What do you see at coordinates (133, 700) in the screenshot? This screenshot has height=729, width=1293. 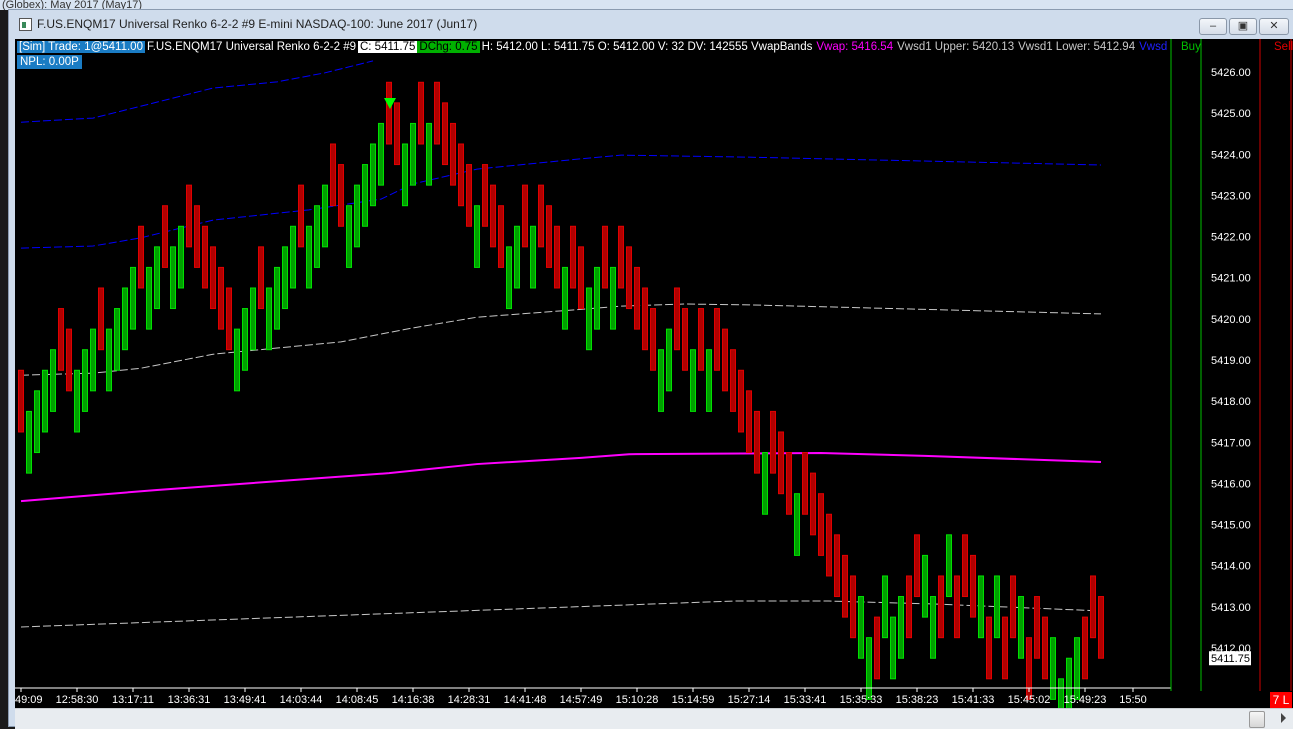 I see `time-axis-label: 13:17:11` at bounding box center [133, 700].